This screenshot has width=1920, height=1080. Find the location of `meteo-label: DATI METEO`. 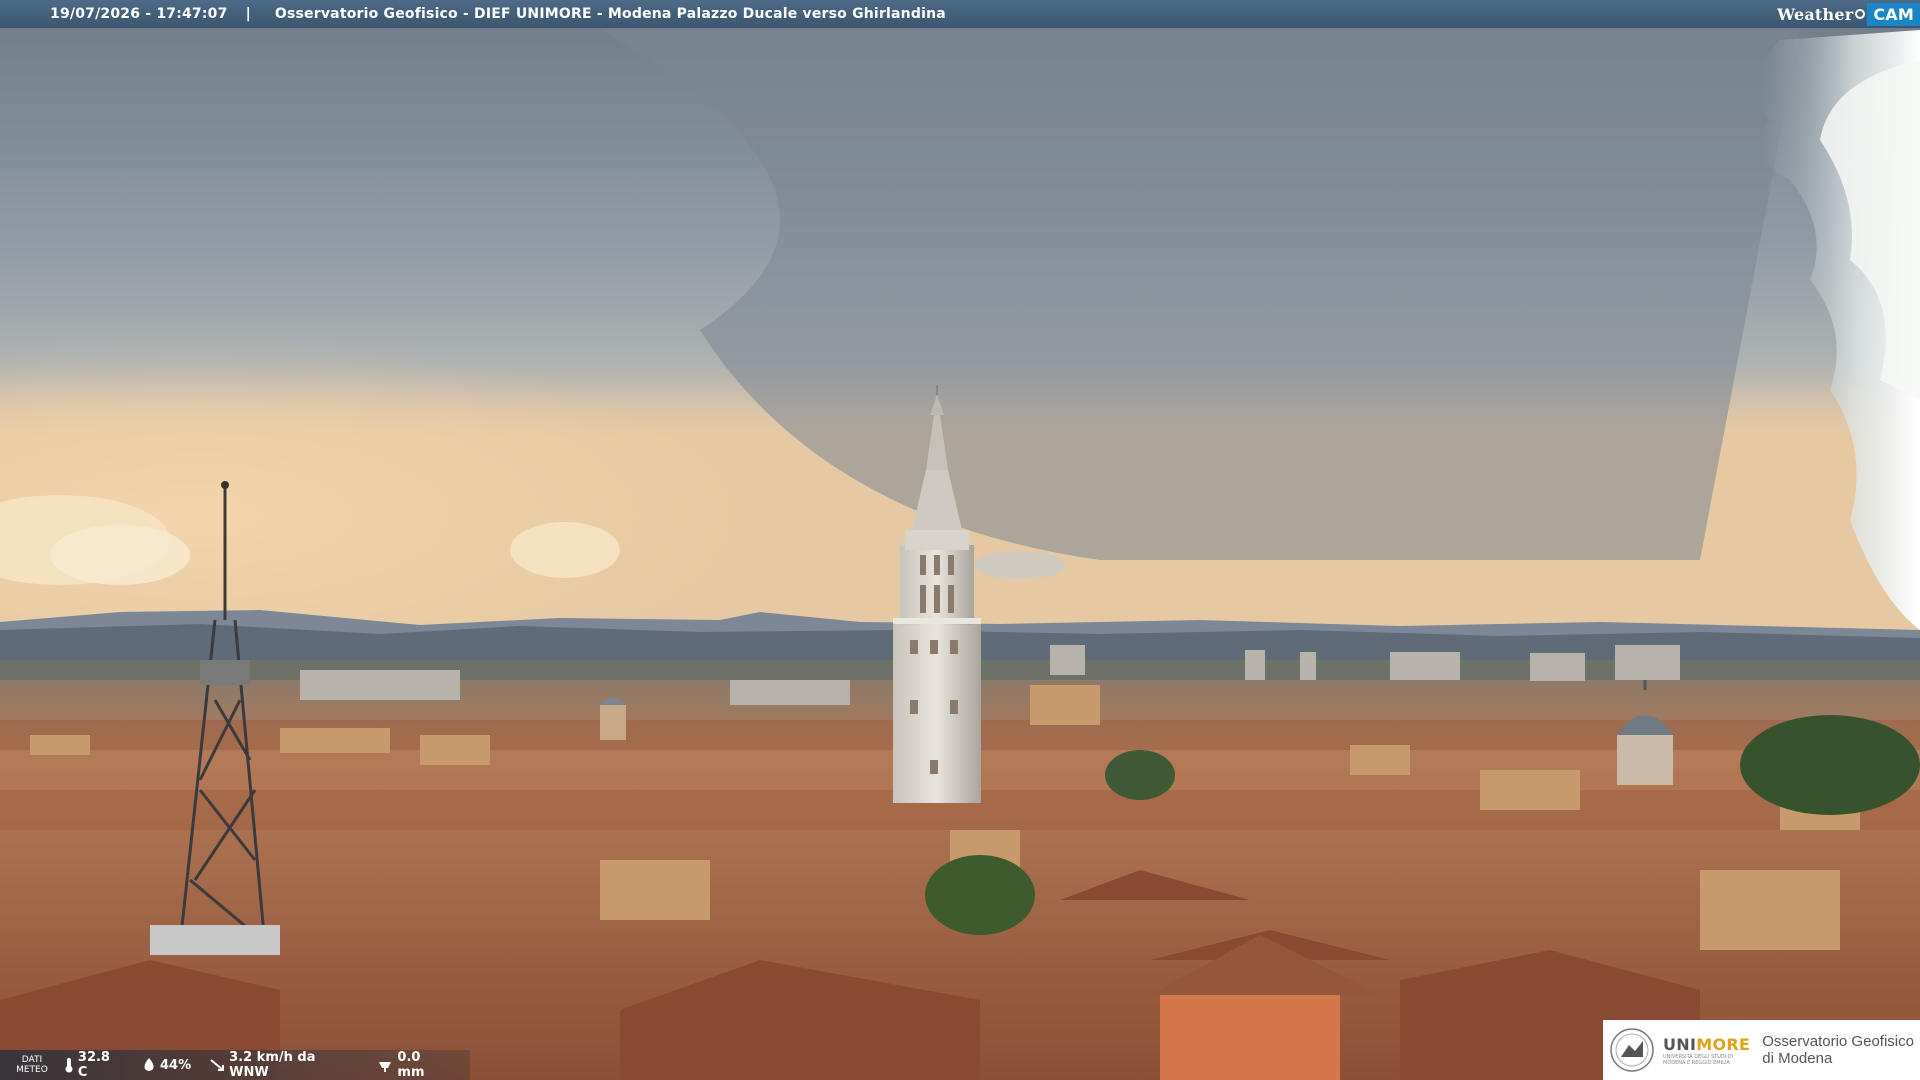

meteo-label: DATI METEO is located at coordinates (32, 1065).